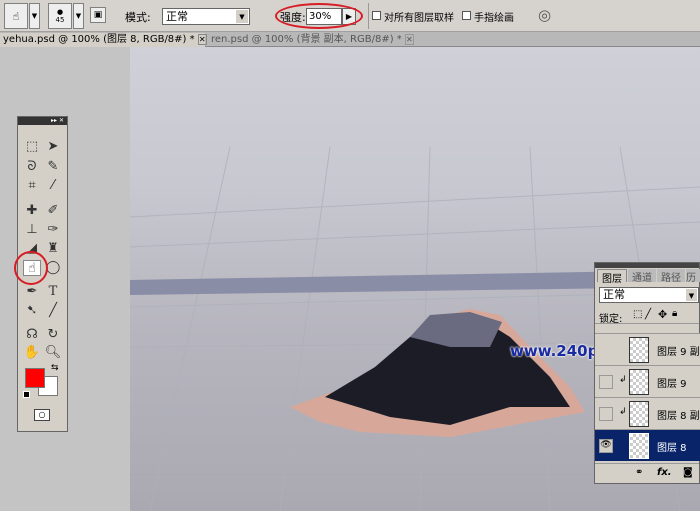  Describe the element at coordinates (32, 211) in the screenshot. I see `healing-brush-tool-icon: ✚` at that location.